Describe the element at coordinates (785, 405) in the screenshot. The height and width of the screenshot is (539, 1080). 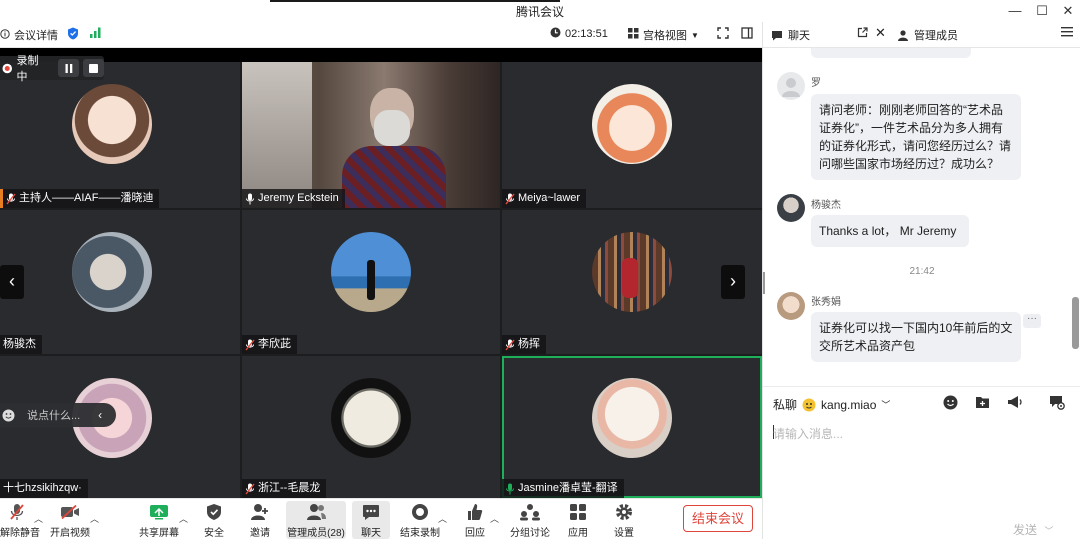
I see `private-chat-label: 私聊` at that location.